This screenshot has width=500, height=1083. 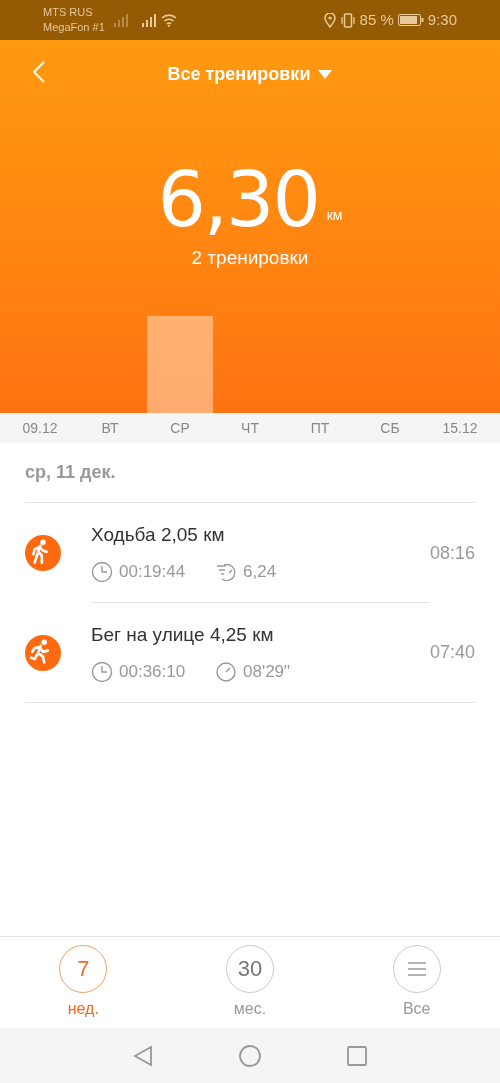 I want to click on period-tab: 7 нед., so click(x=83, y=982).